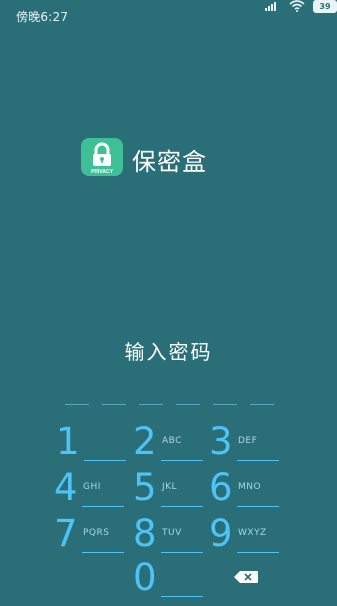 The image size is (337, 606). I want to click on key-digit: 2, so click(145, 441).